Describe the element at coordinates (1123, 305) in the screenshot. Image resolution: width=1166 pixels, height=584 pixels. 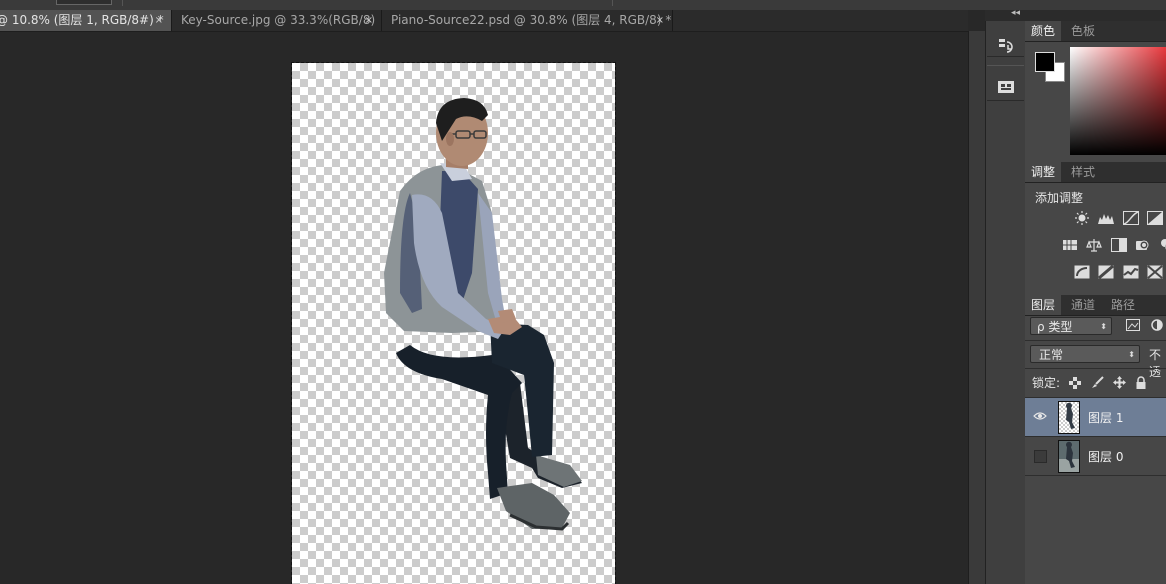
I see `tab-paths: 路径` at that location.